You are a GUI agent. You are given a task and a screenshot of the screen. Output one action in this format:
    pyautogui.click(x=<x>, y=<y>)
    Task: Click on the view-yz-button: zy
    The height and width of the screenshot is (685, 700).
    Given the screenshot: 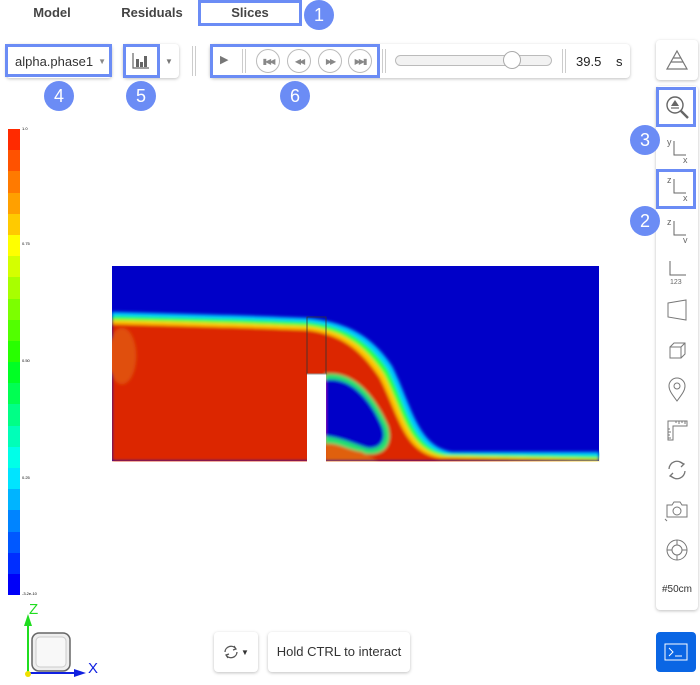 What is the action you would take?
    pyautogui.click(x=677, y=229)
    